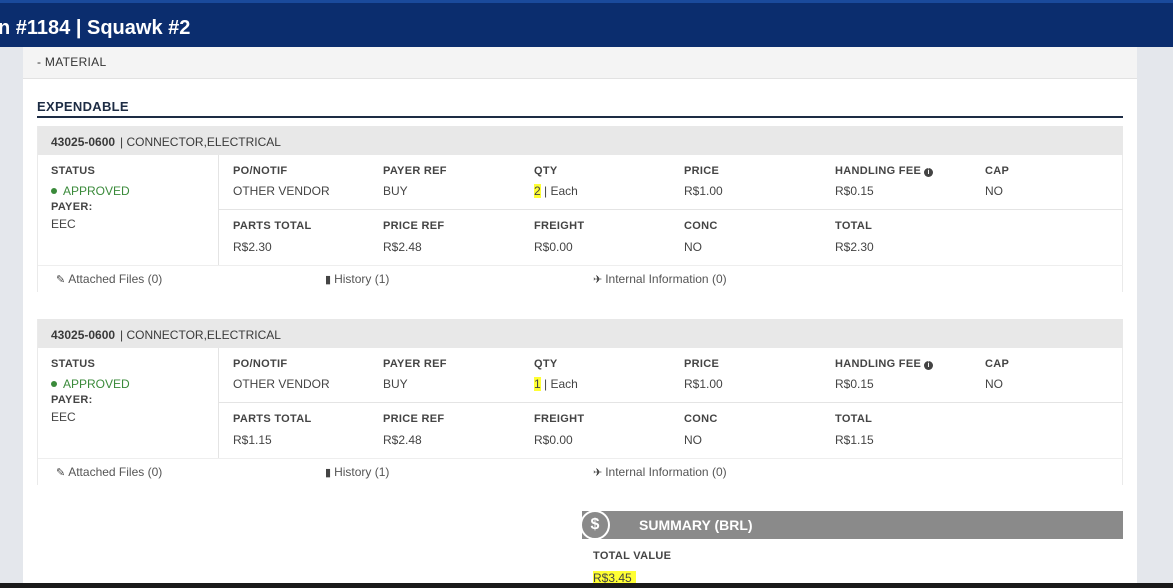 The image size is (1173, 588). Describe the element at coordinates (851, 525) in the screenshot. I see `summary-header: $ SUMMARY (BRL)` at that location.